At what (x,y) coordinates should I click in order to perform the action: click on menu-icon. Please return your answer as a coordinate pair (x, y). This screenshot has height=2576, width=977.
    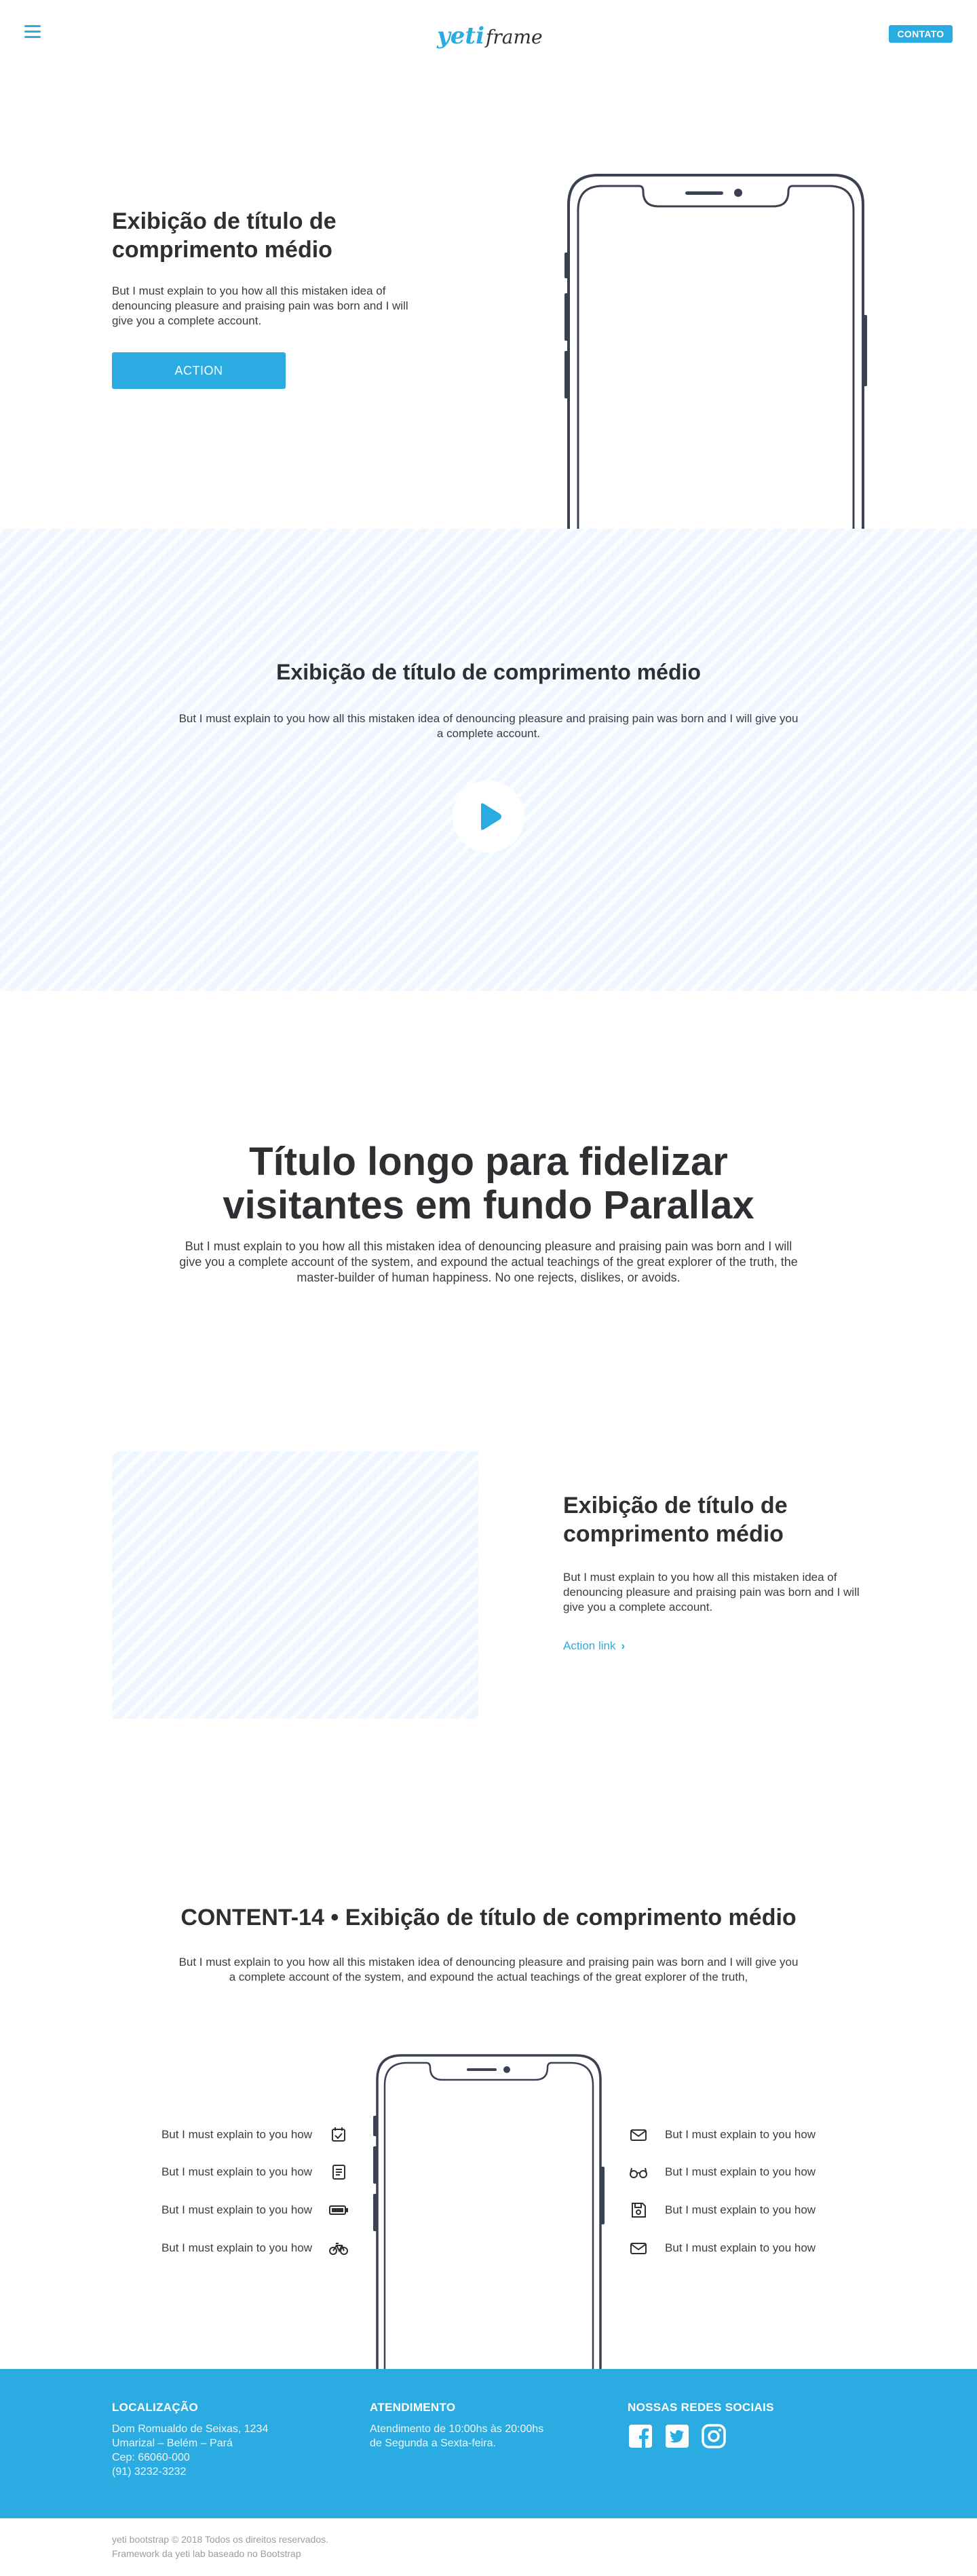
    Looking at the image, I should click on (33, 32).